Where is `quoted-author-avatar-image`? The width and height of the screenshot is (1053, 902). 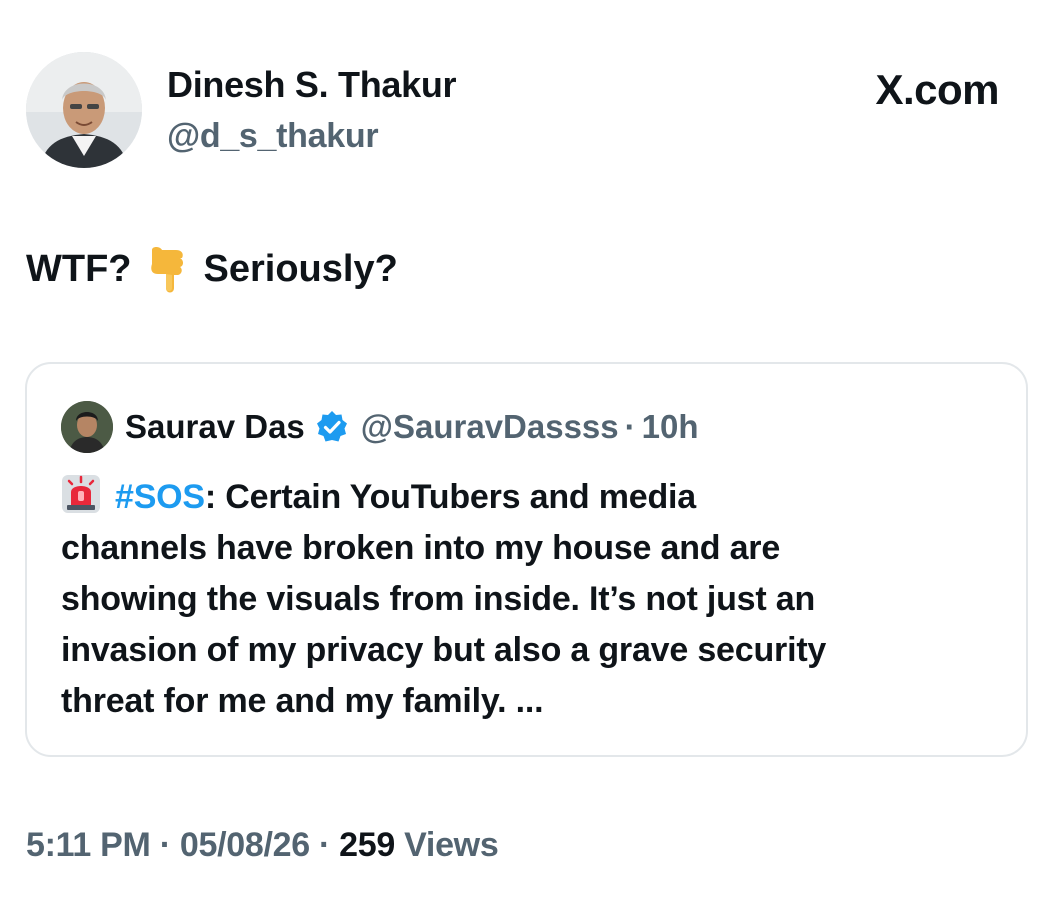
quoted-author-avatar-image is located at coordinates (87, 427).